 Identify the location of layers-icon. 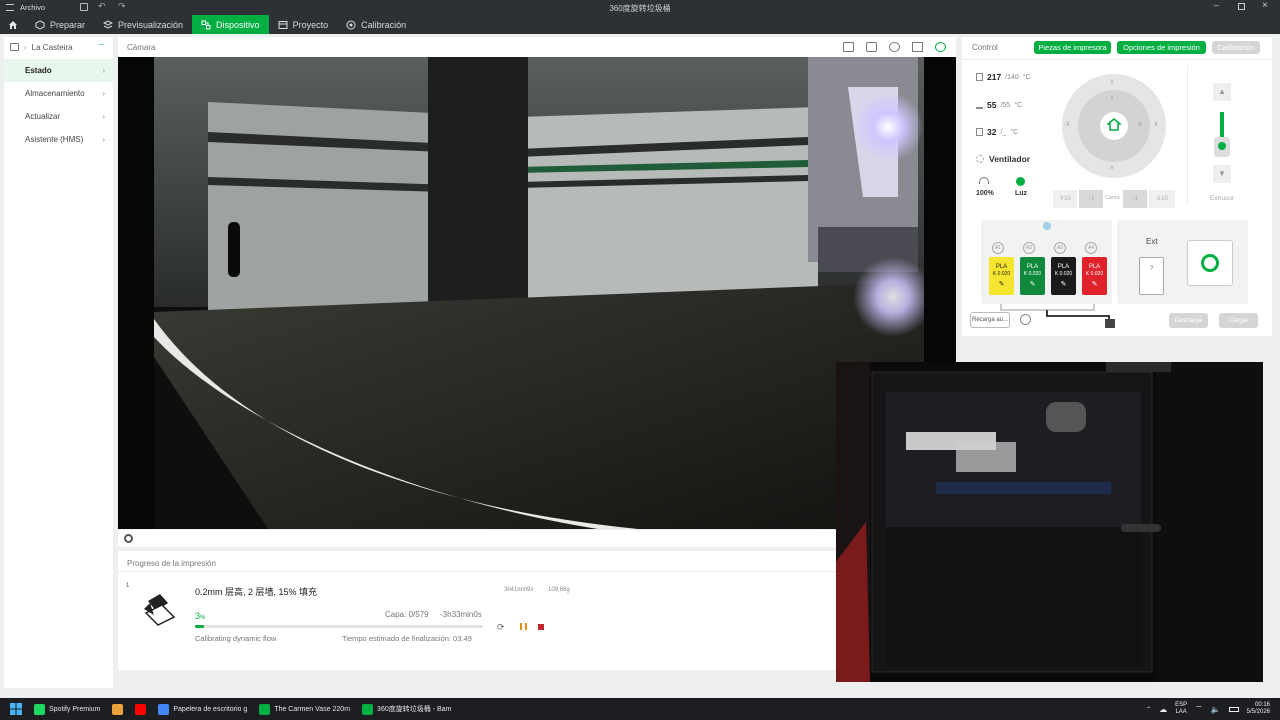
(108, 24).